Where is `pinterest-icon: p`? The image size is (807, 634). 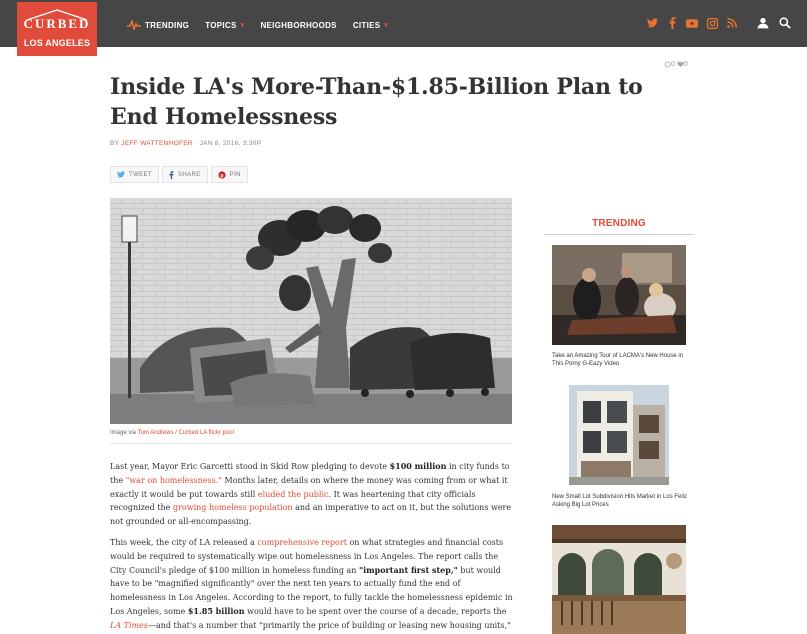 pinterest-icon: p is located at coordinates (222, 174).